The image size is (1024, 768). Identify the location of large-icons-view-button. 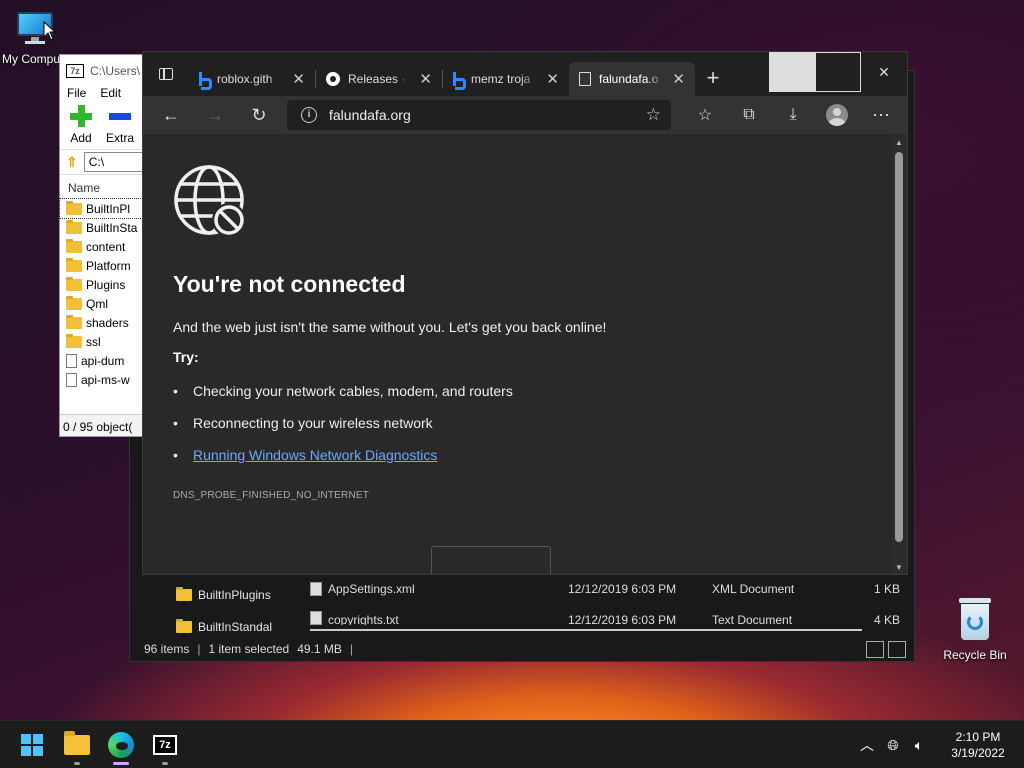
(897, 649).